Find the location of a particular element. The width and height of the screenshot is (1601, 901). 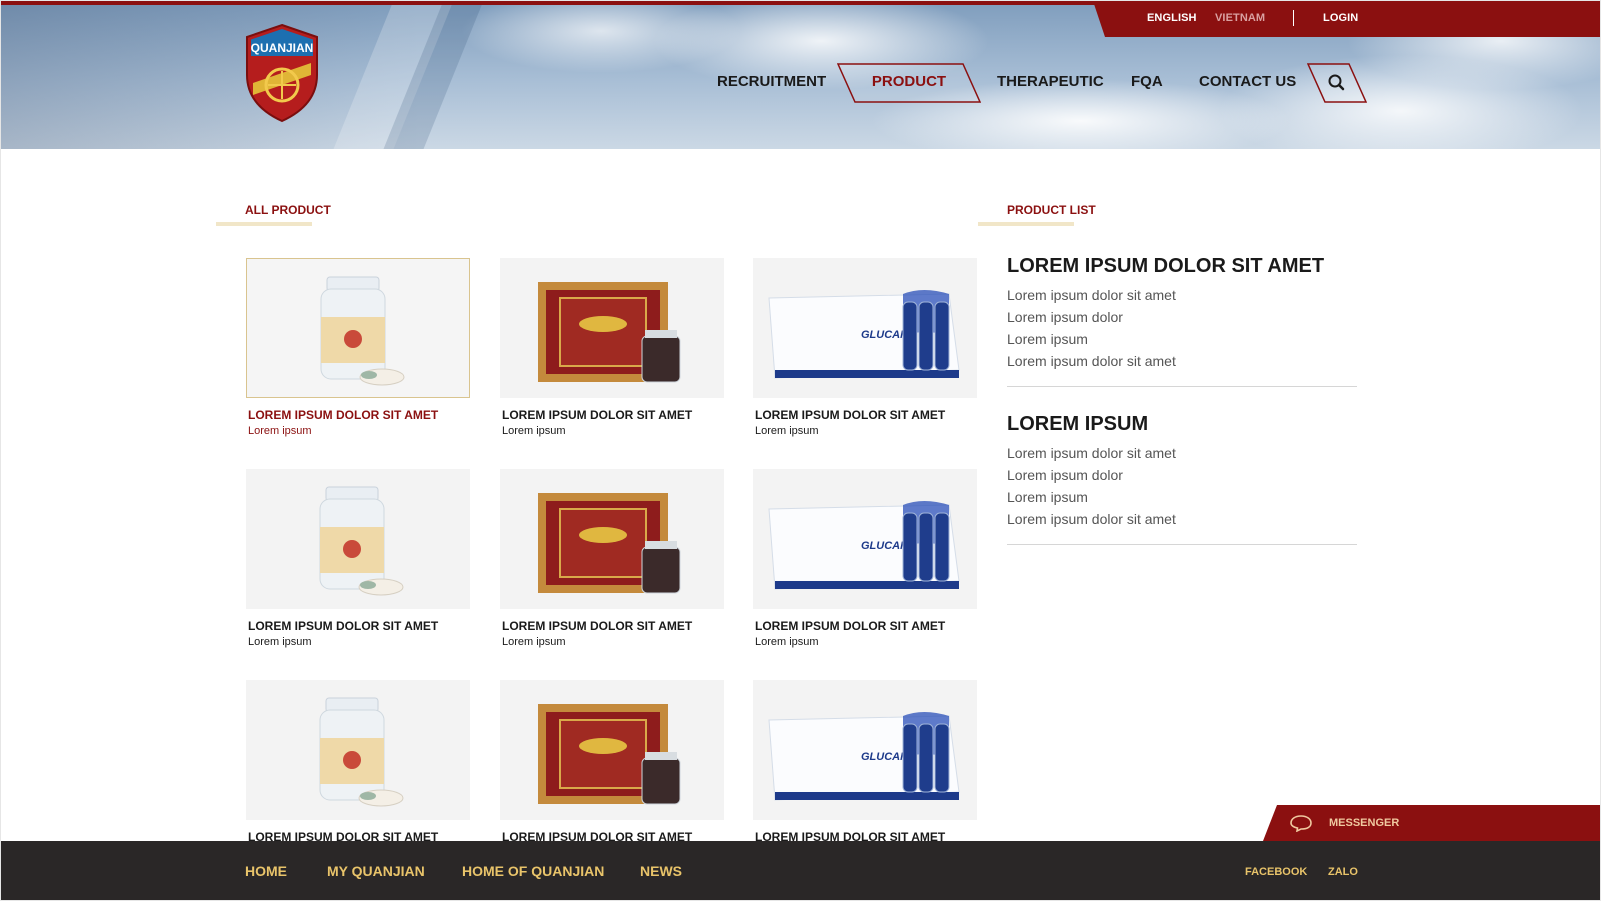

svg-text: QUANJIAN is located at coordinates (282, 48).